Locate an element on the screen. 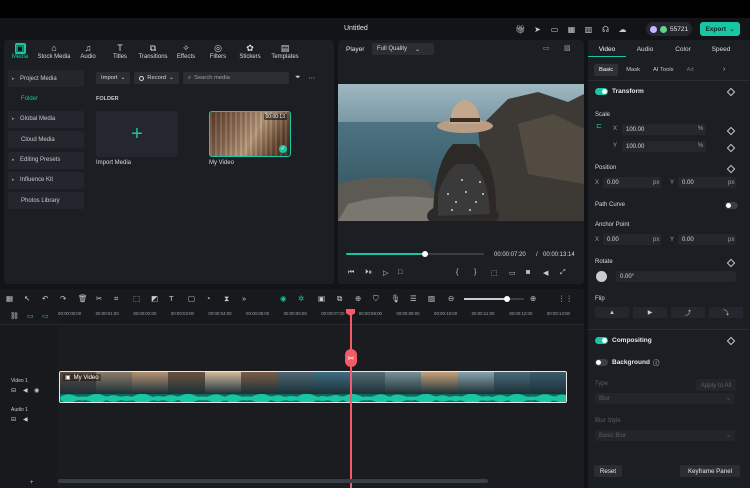 The width and height of the screenshot is (750, 488). fullscreen-icon: ⤢ is located at coordinates (563, 273).